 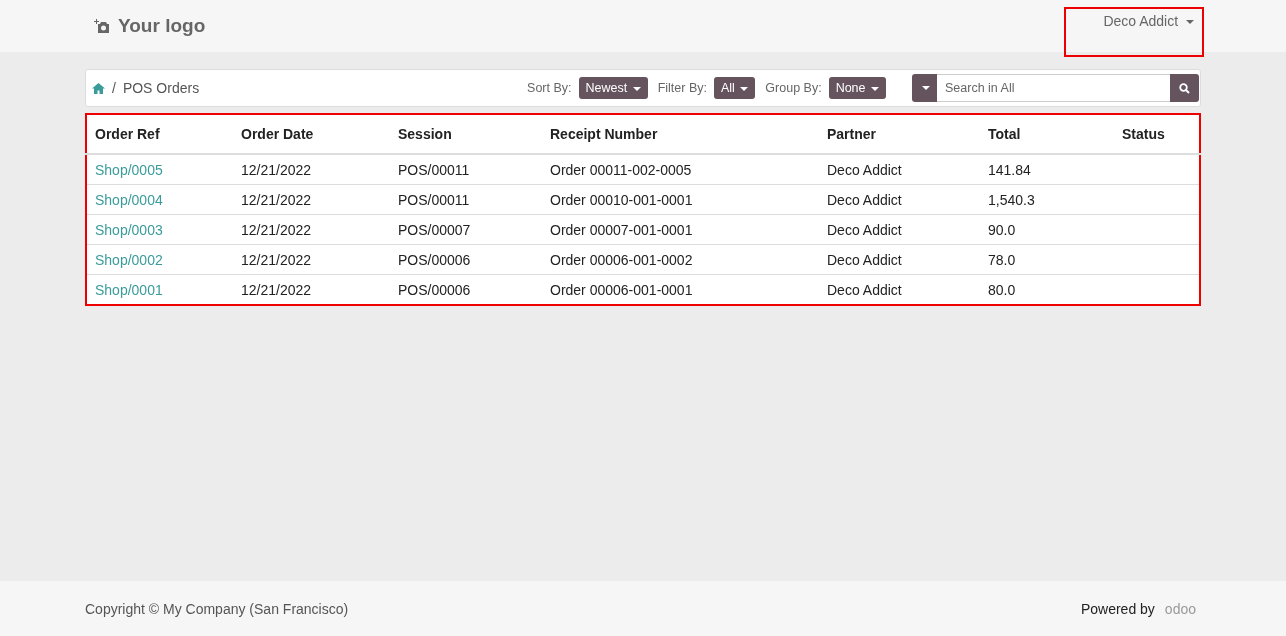 I want to click on copyright-text: Copyright © My Company (San Francisco), so click(x=217, y=608).